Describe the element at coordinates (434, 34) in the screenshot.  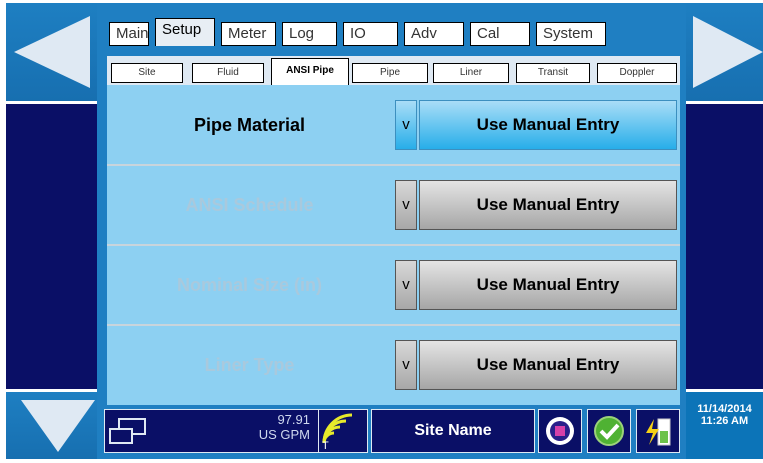
I see `tab-adv: Adv` at that location.